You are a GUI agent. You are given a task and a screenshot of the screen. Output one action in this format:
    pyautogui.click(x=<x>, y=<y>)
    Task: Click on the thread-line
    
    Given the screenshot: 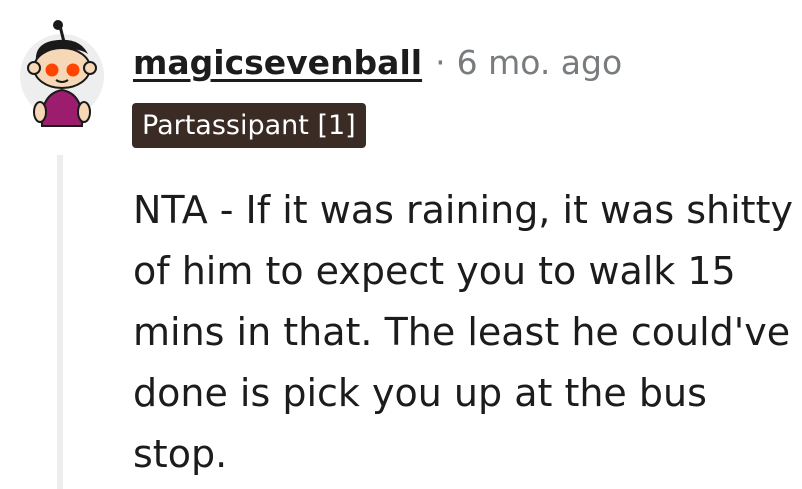 What is the action you would take?
    pyautogui.click(x=60, y=322)
    